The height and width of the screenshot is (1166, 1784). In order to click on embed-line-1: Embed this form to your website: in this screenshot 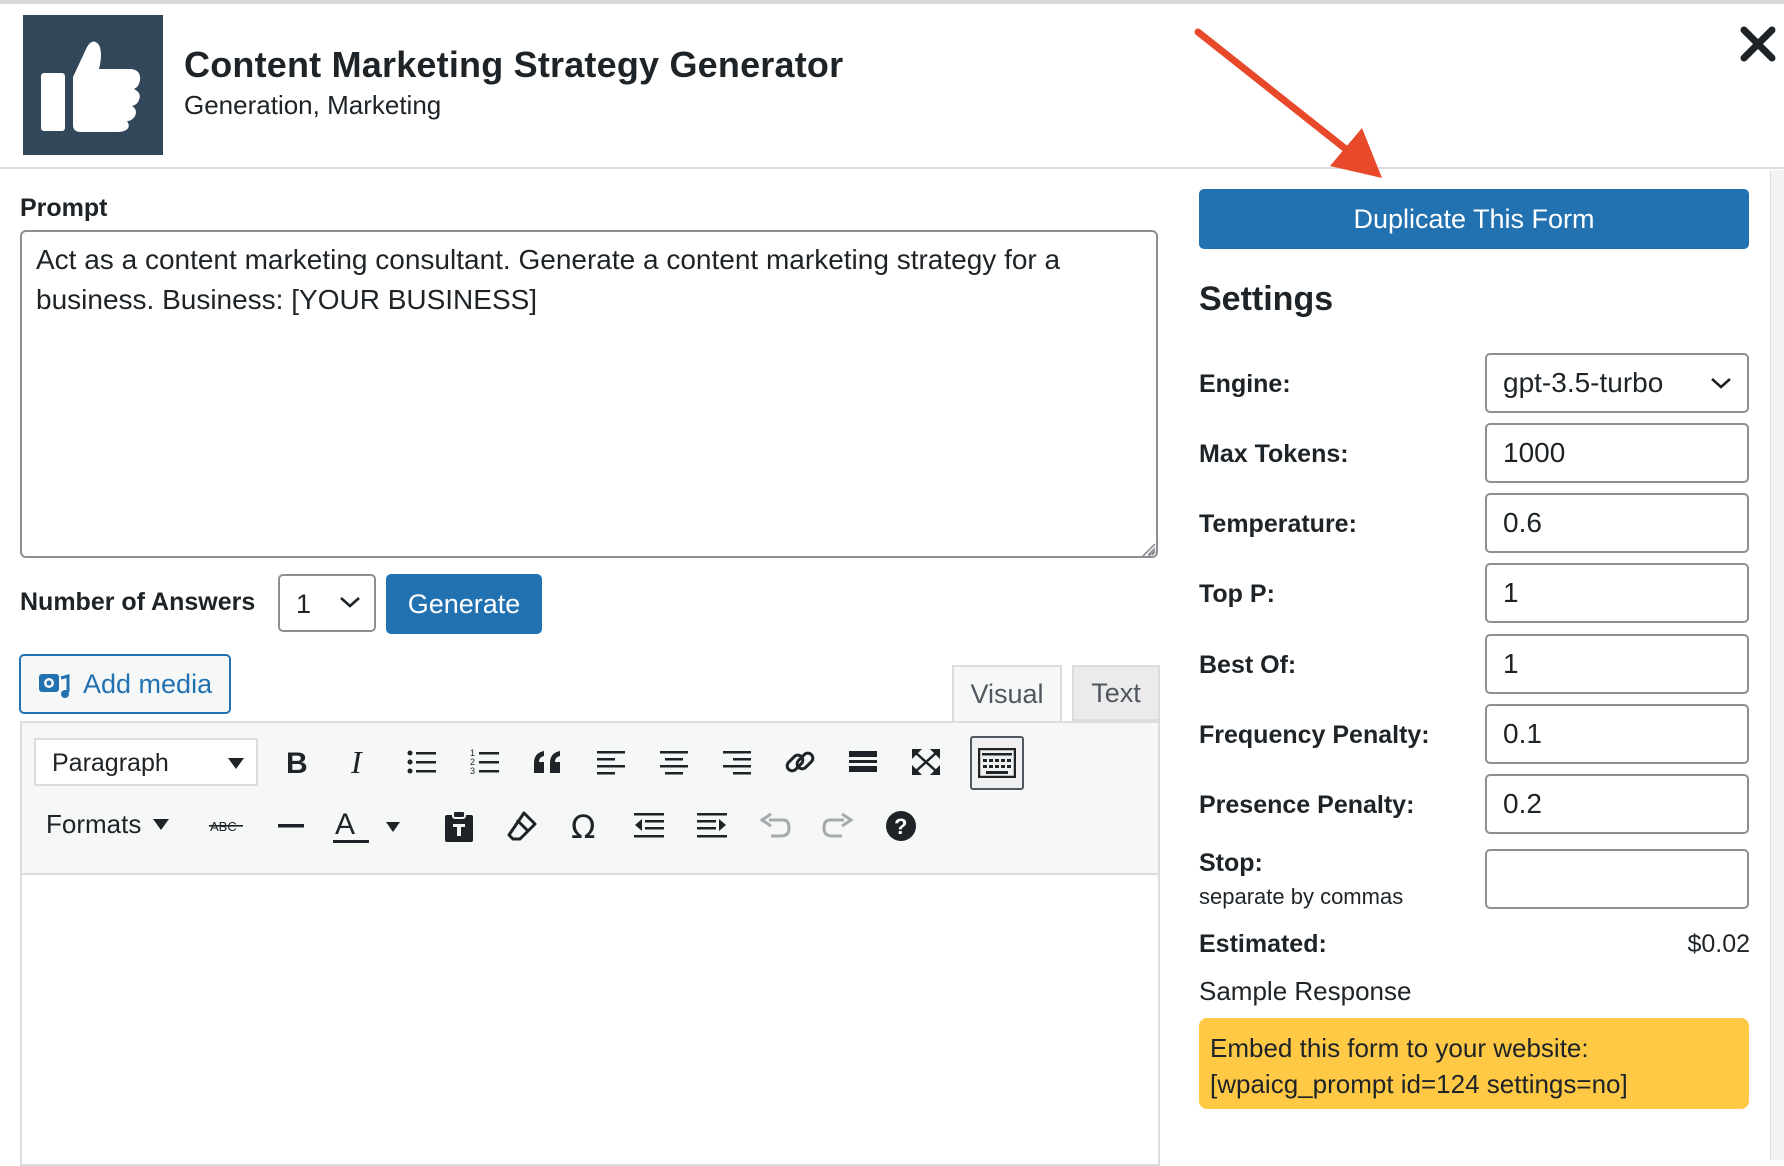, I will do `click(1399, 1048)`.